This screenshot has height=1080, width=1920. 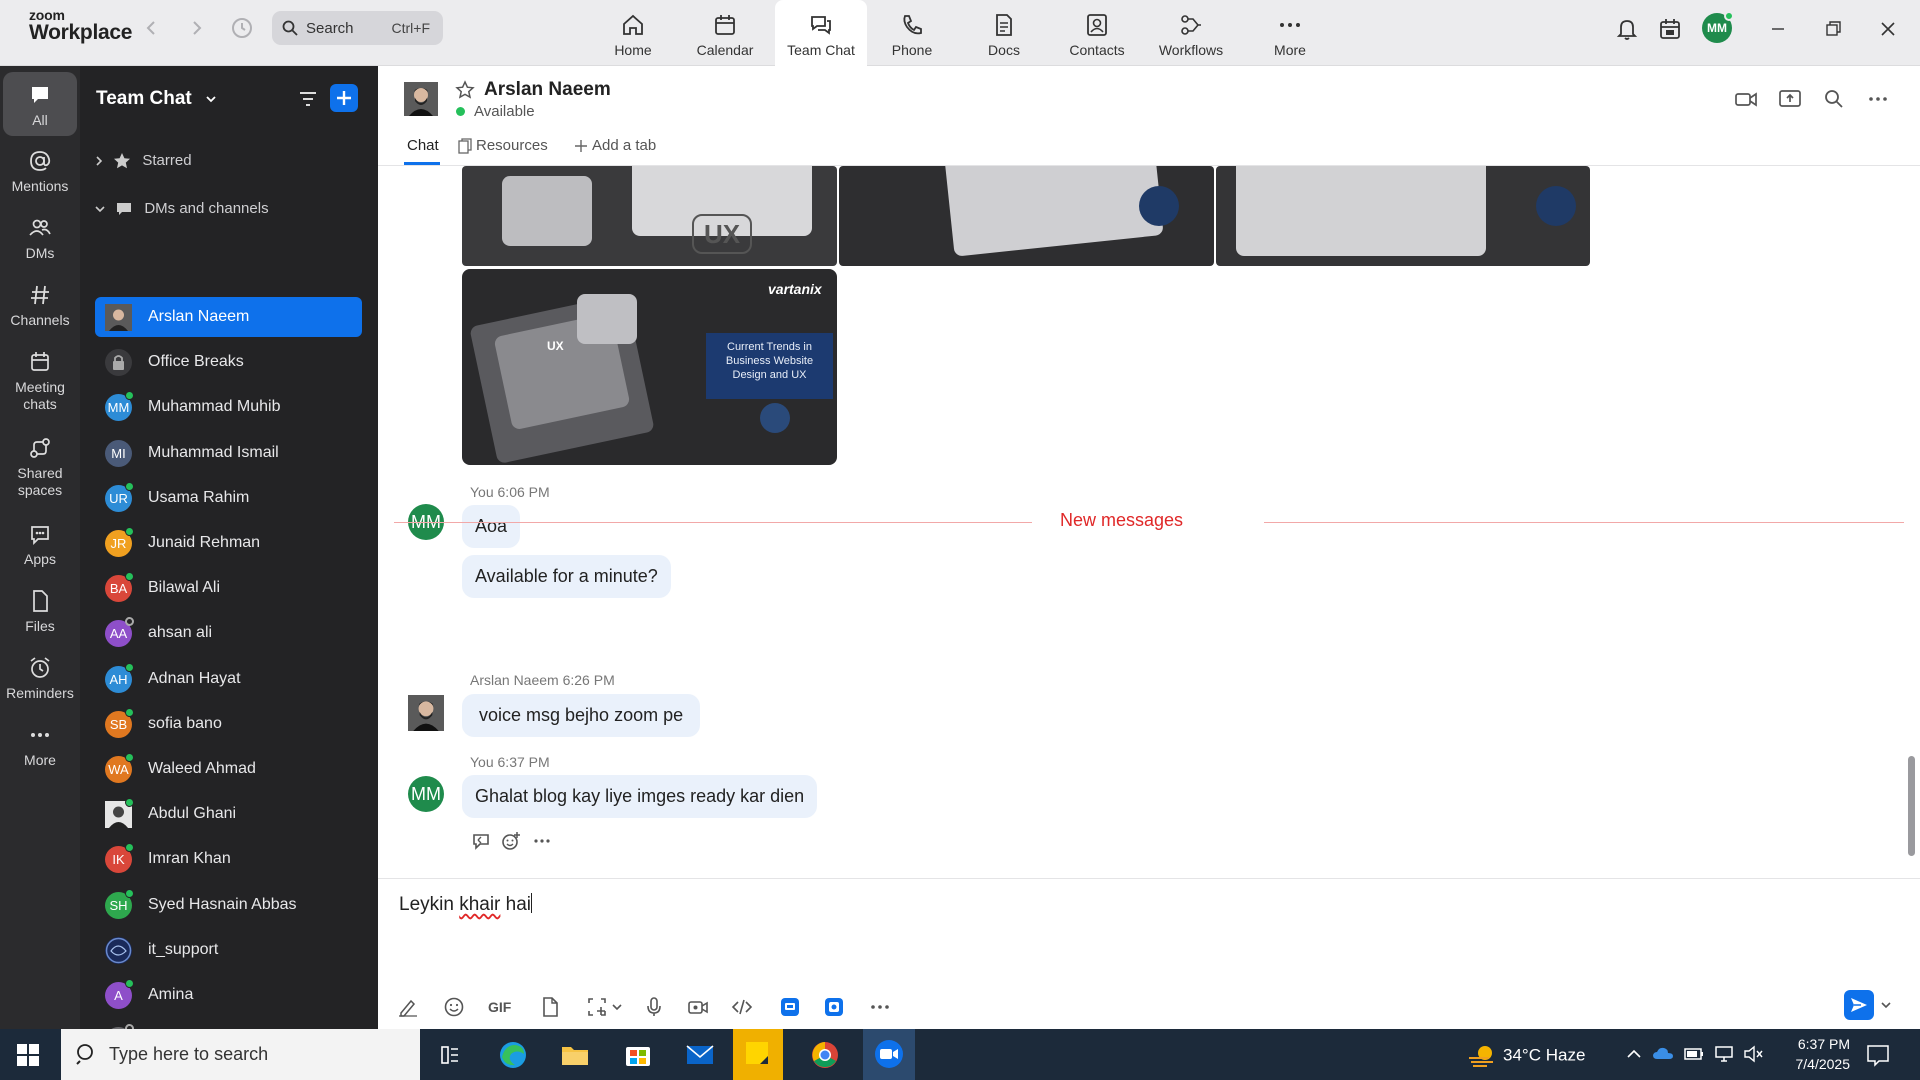 What do you see at coordinates (581, 715) in the screenshot?
I see `message-bubble: voice msg bejho zoom pe` at bounding box center [581, 715].